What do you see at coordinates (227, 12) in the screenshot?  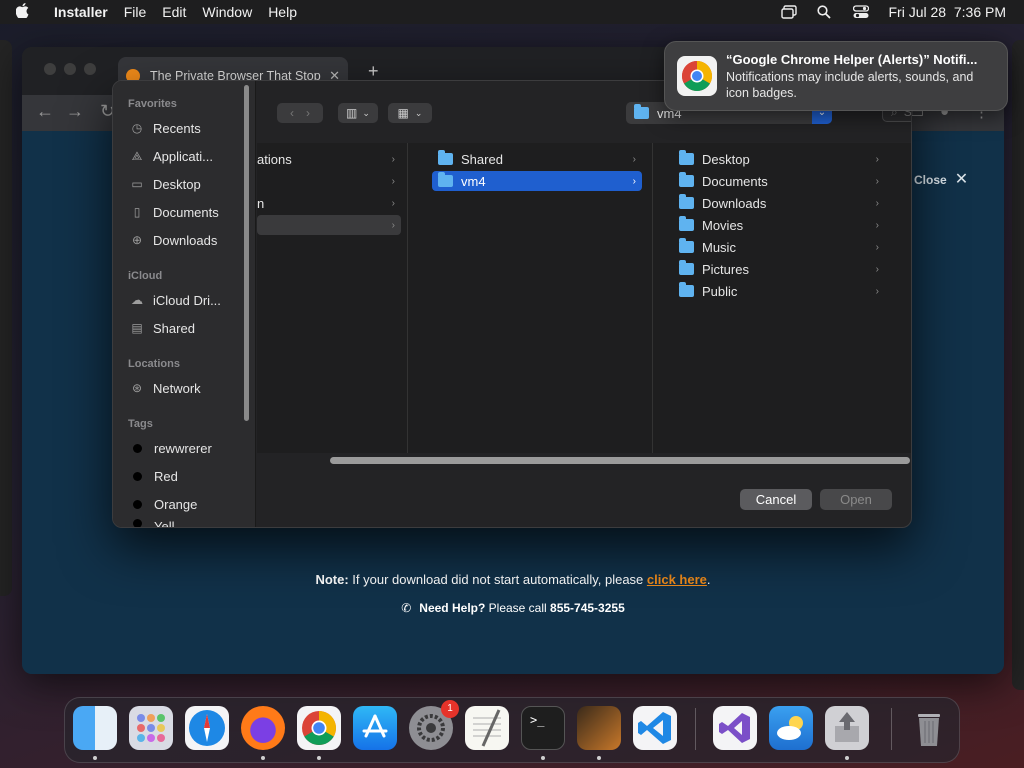 I see `menu-window: Window` at bounding box center [227, 12].